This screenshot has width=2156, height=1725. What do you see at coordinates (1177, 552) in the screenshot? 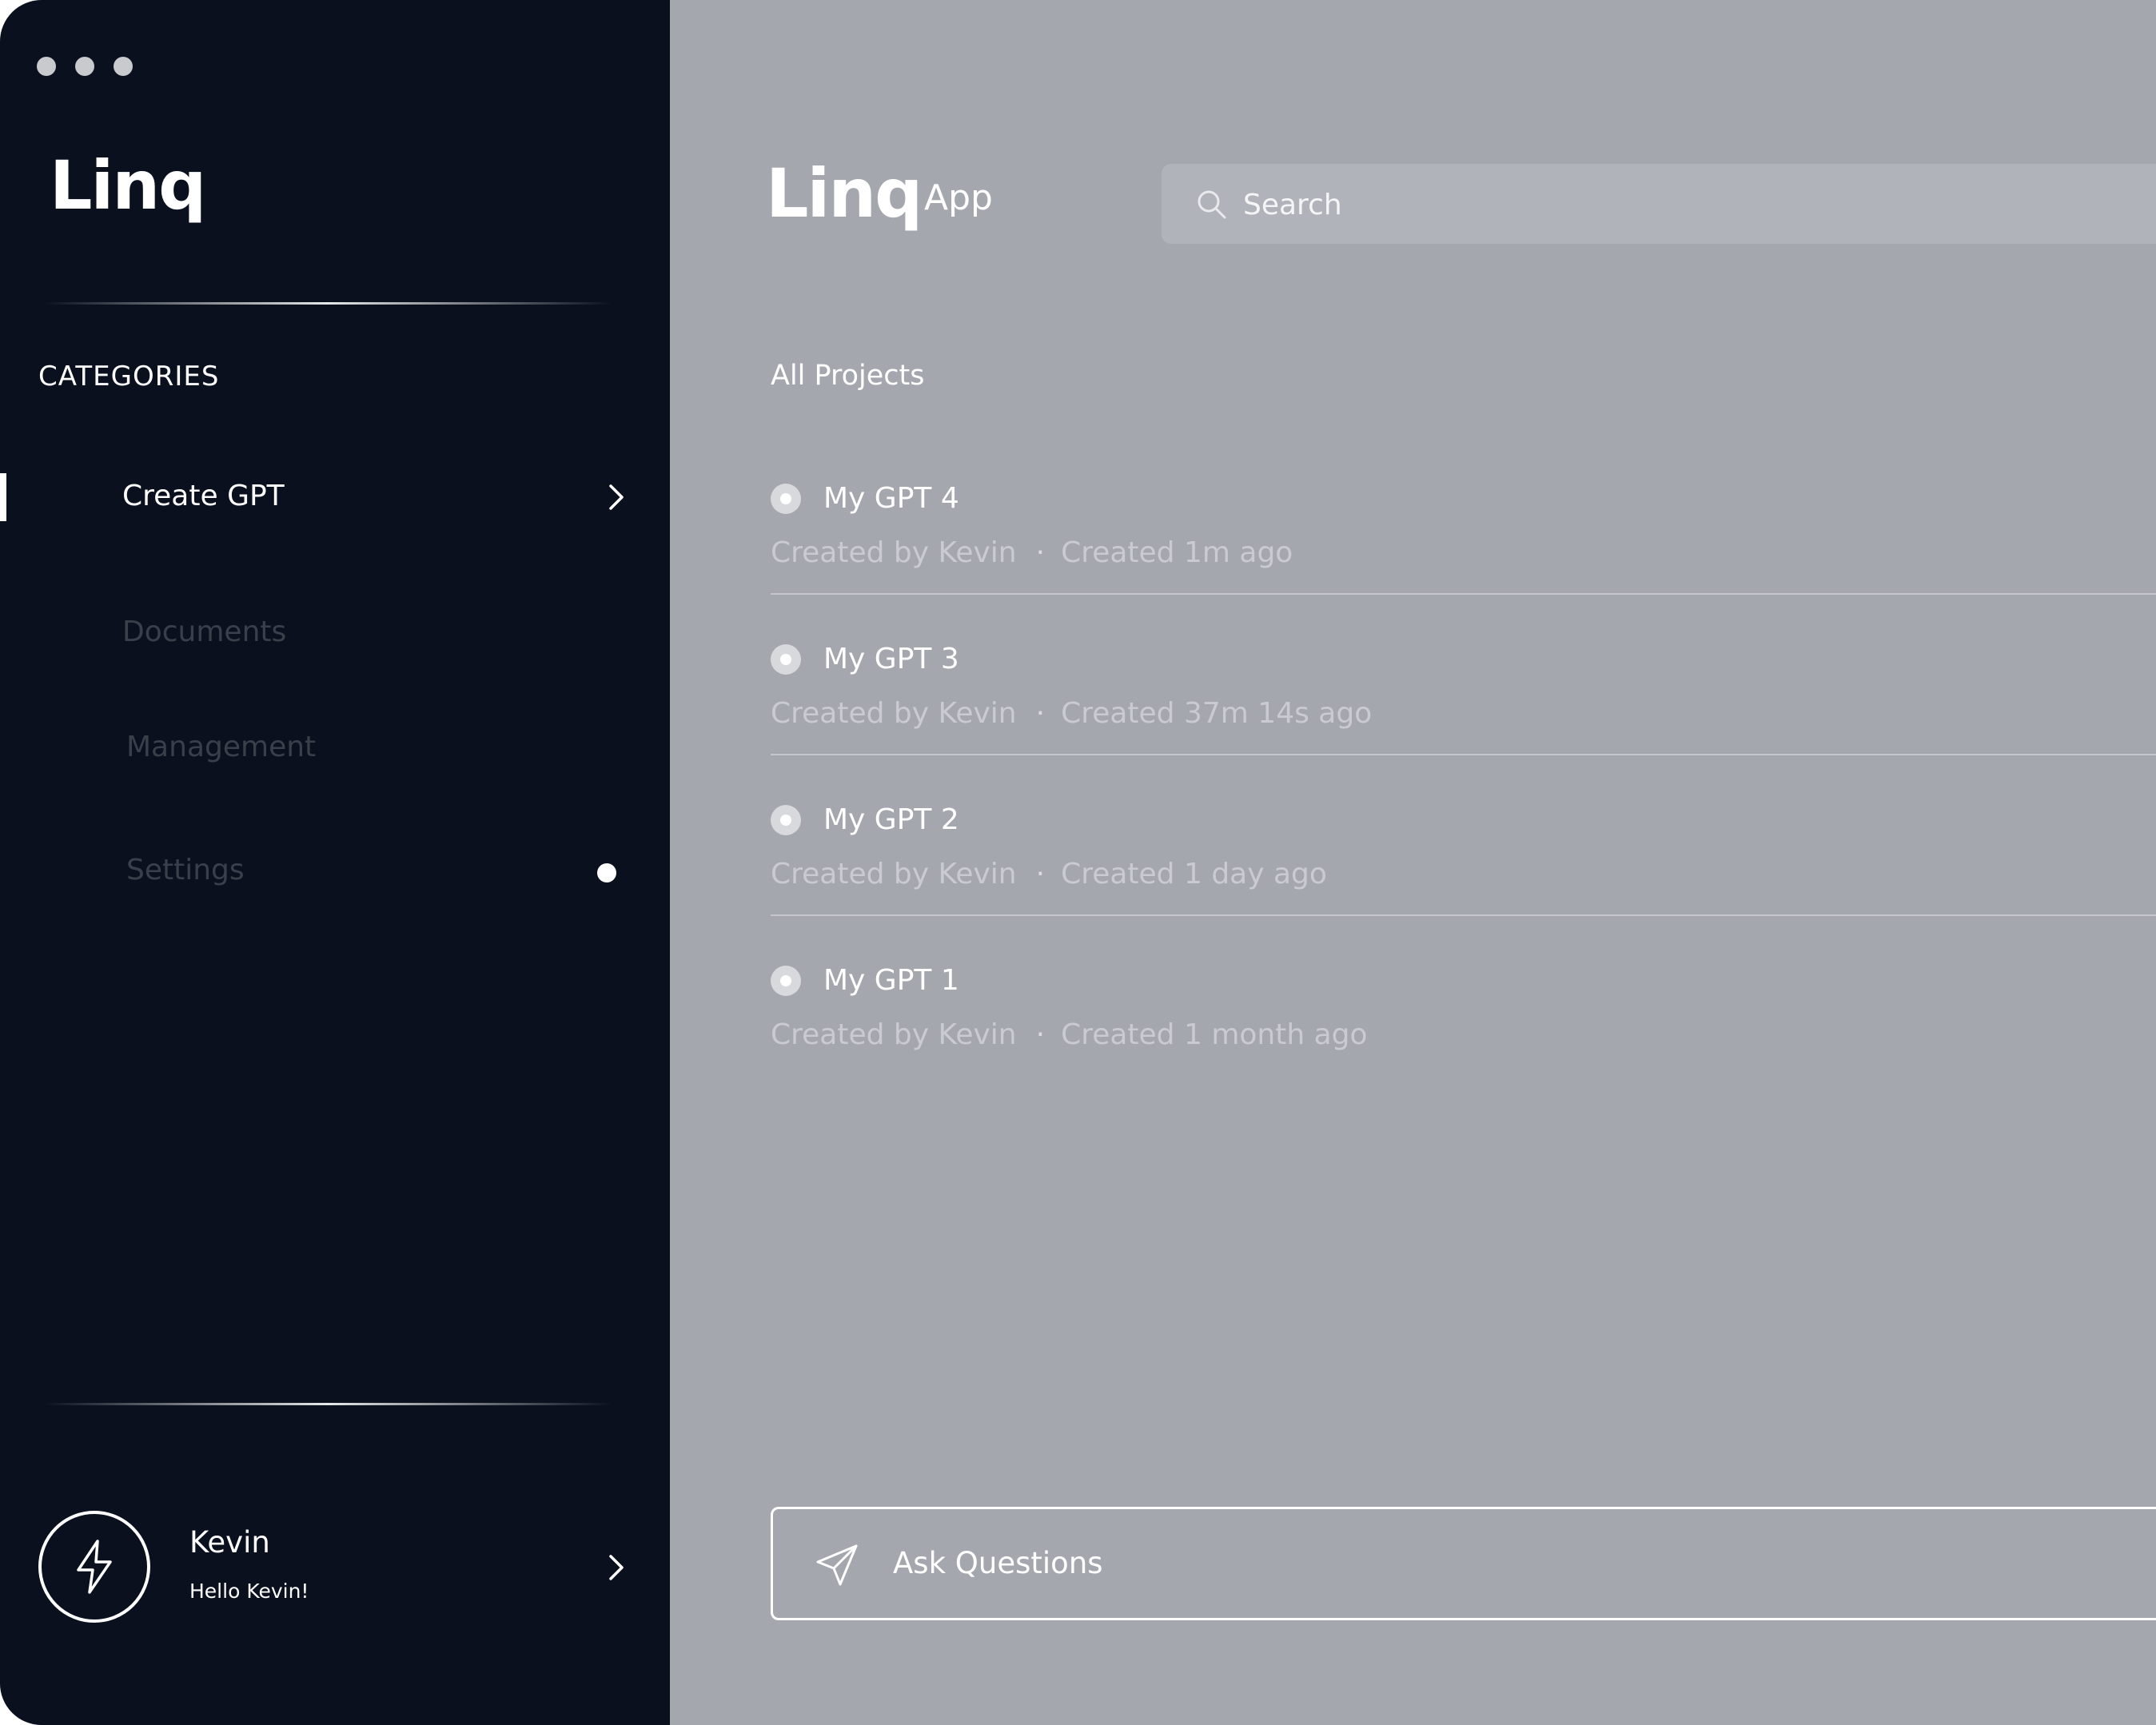
I see `project-created-time: Created 1m ago` at bounding box center [1177, 552].